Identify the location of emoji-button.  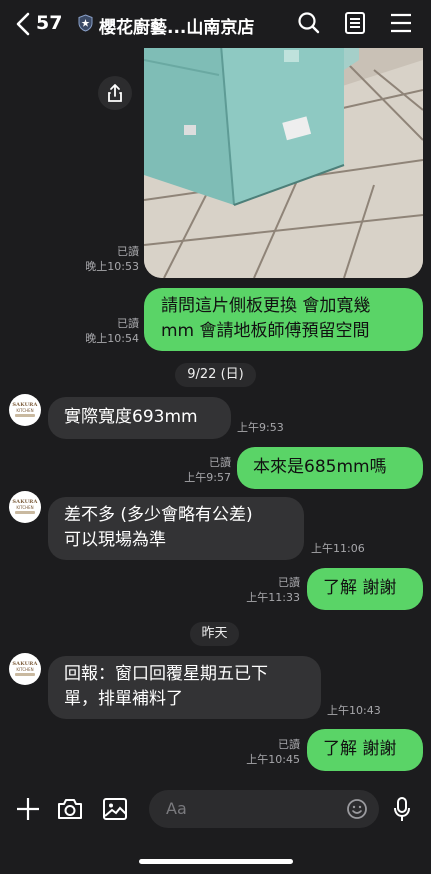
(357, 809).